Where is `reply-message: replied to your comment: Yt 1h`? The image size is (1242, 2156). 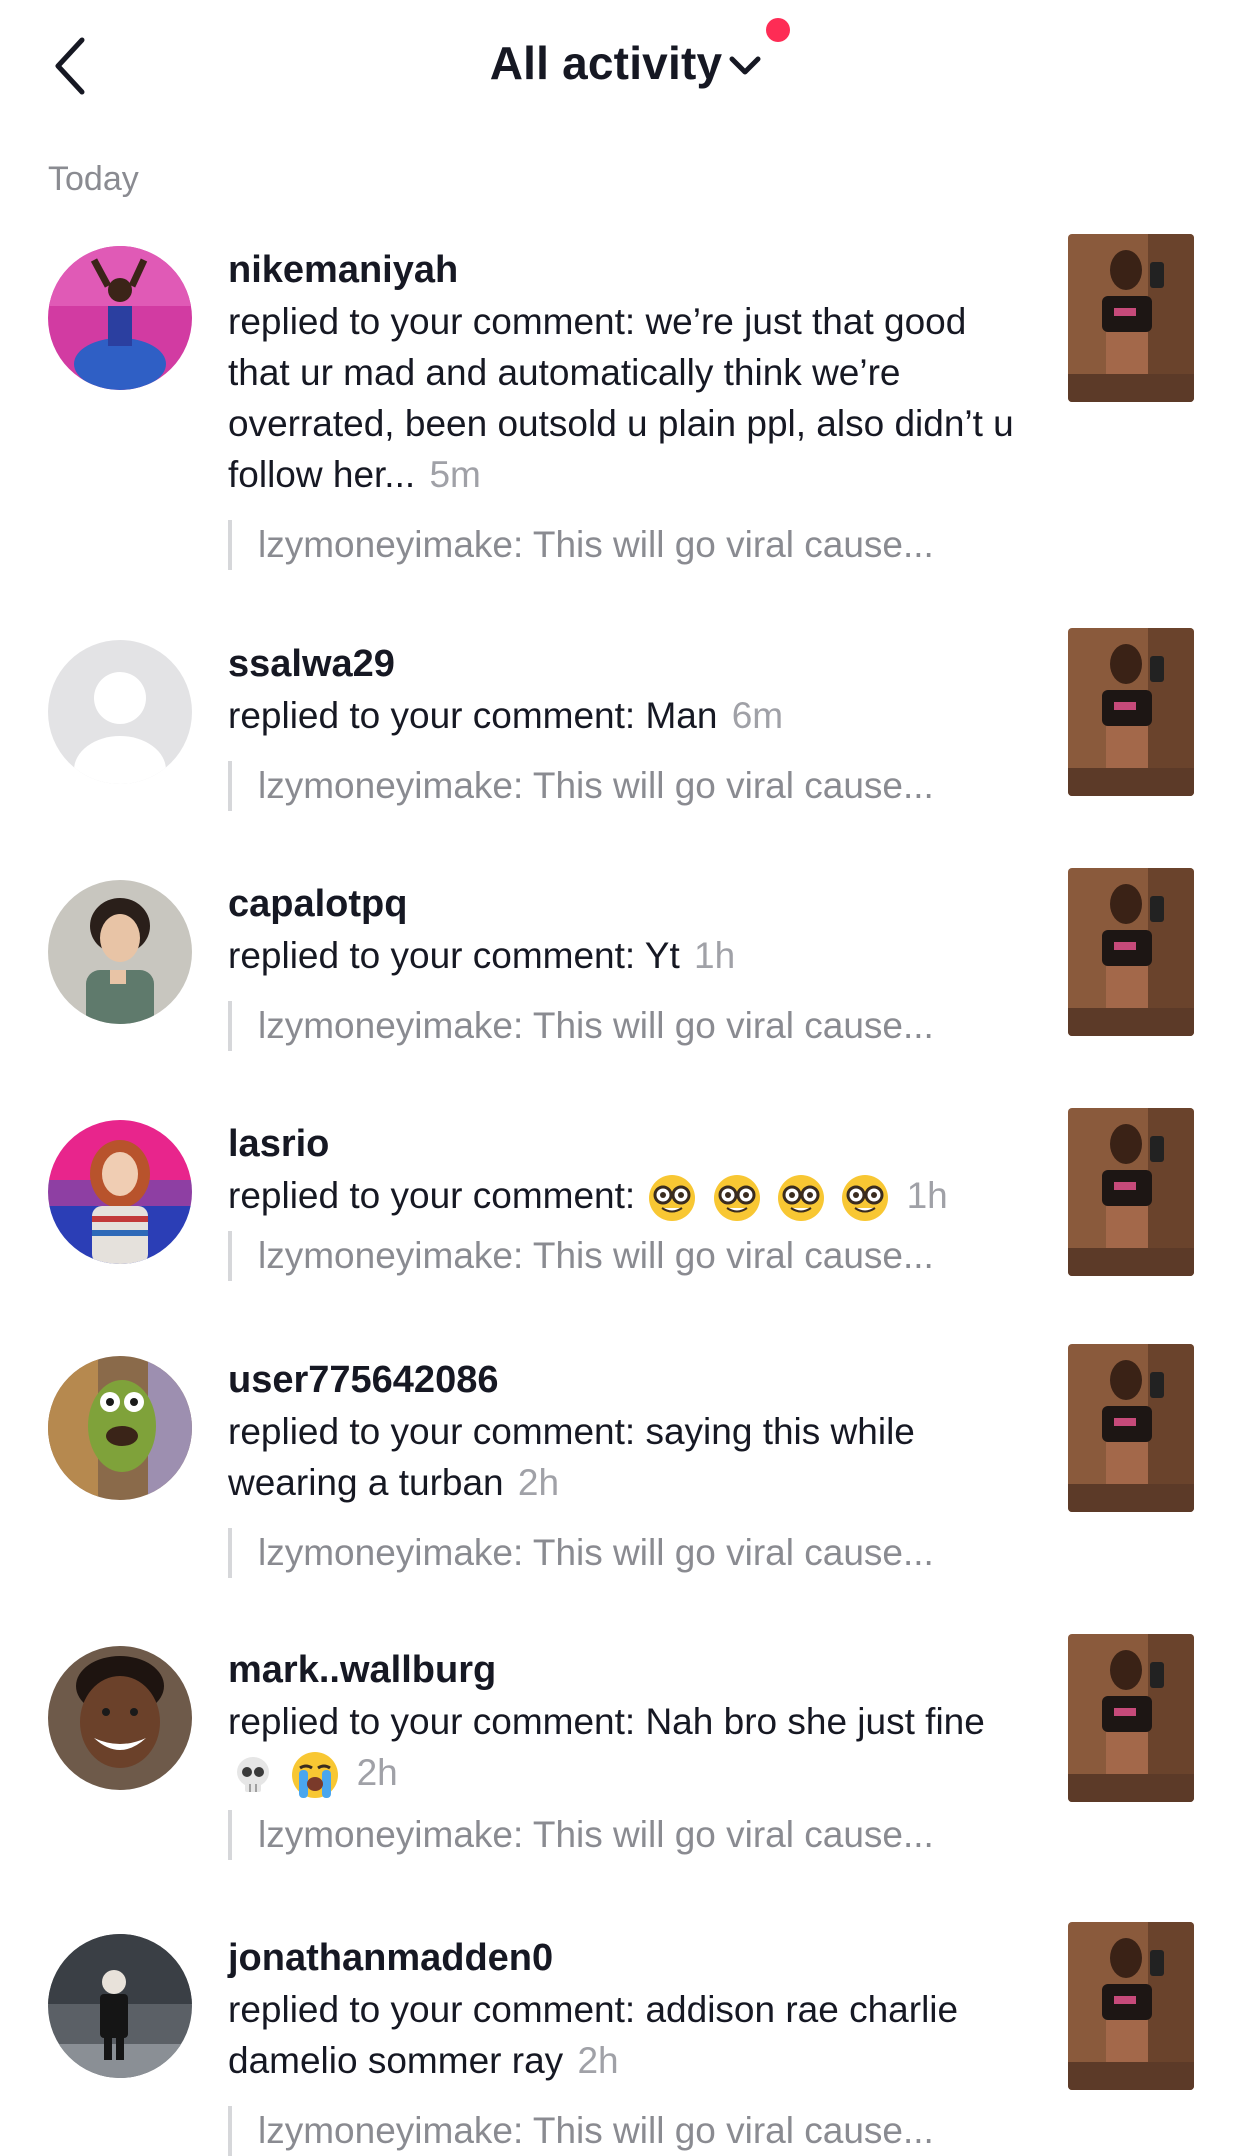
reply-message: replied to your comment: Yt 1h is located at coordinates (623, 955).